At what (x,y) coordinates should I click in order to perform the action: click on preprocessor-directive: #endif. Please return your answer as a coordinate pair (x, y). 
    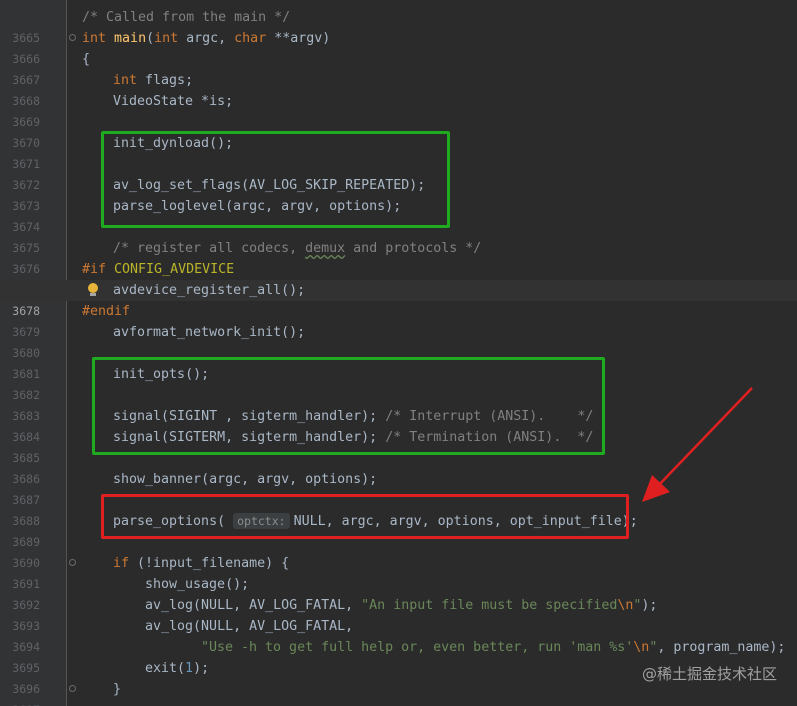
    Looking at the image, I should click on (106, 311).